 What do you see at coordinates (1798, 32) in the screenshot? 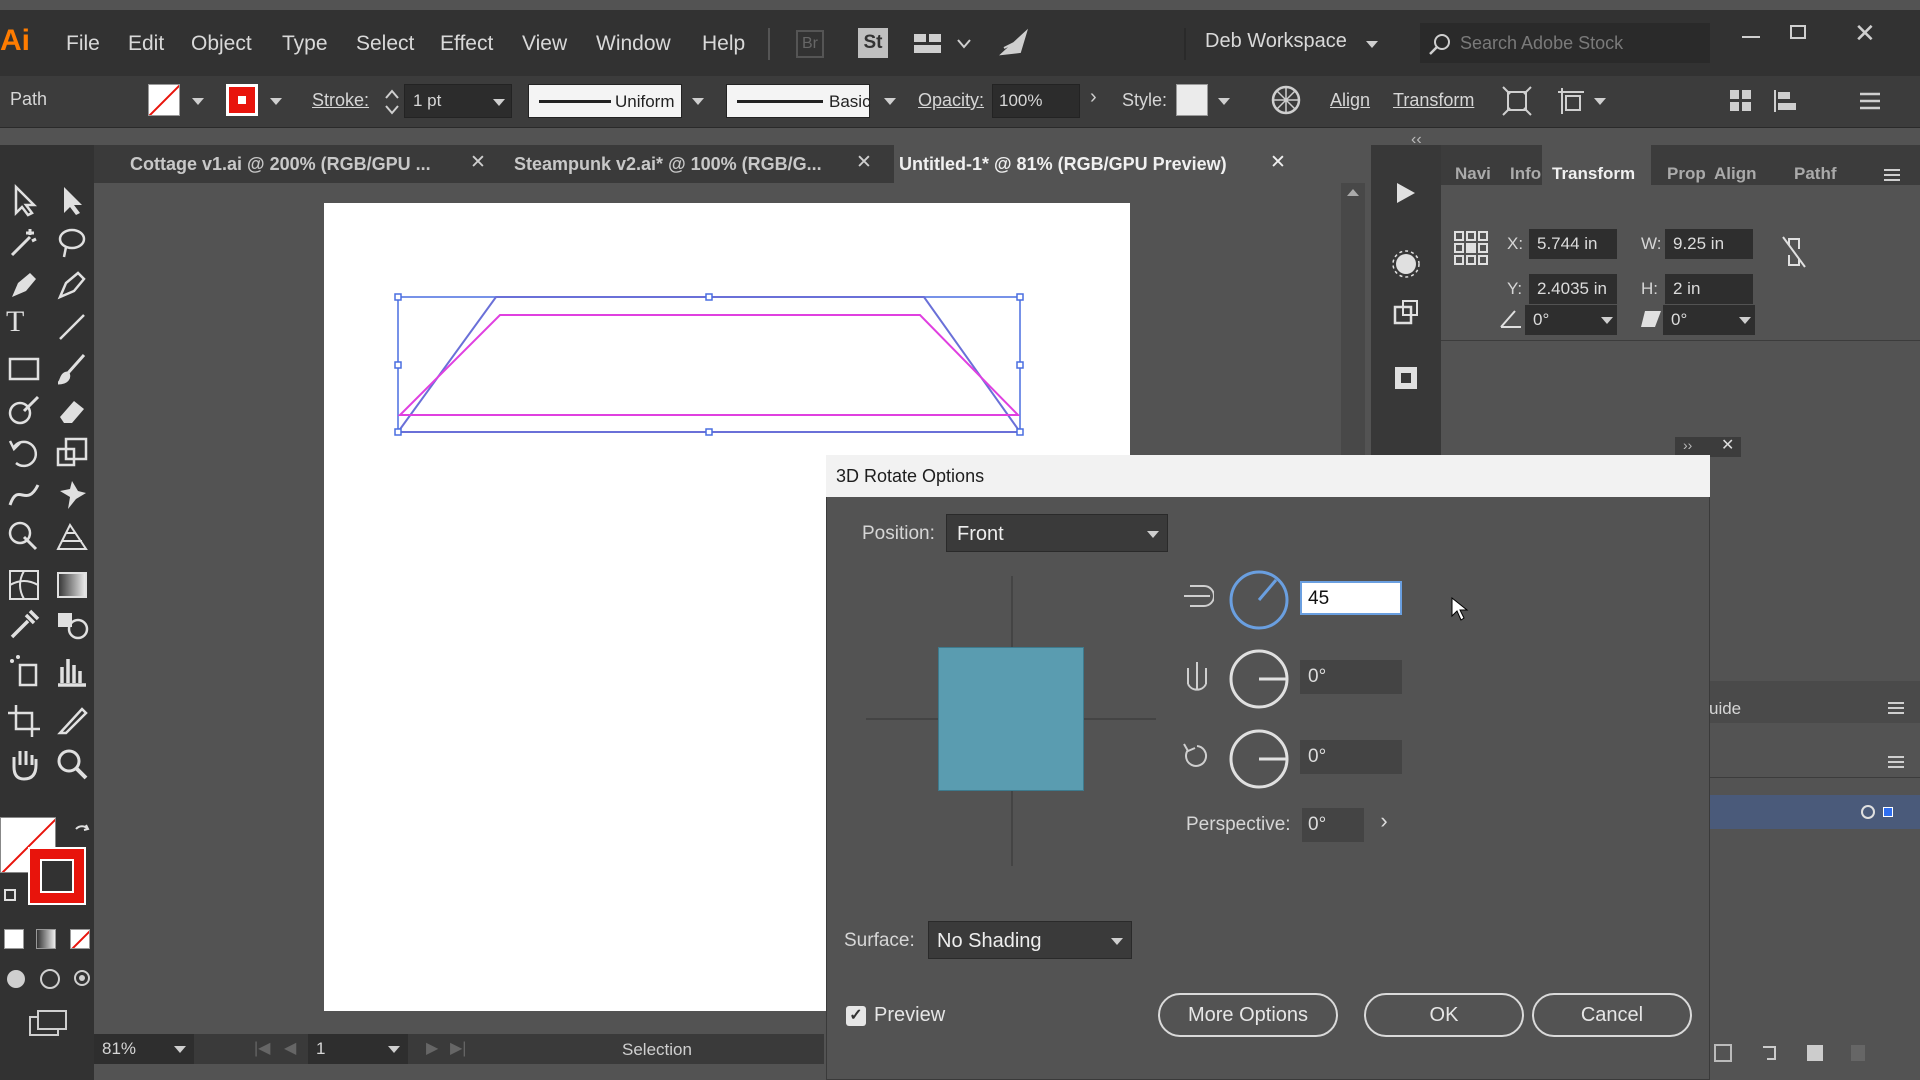
I see `maximize-icon` at bounding box center [1798, 32].